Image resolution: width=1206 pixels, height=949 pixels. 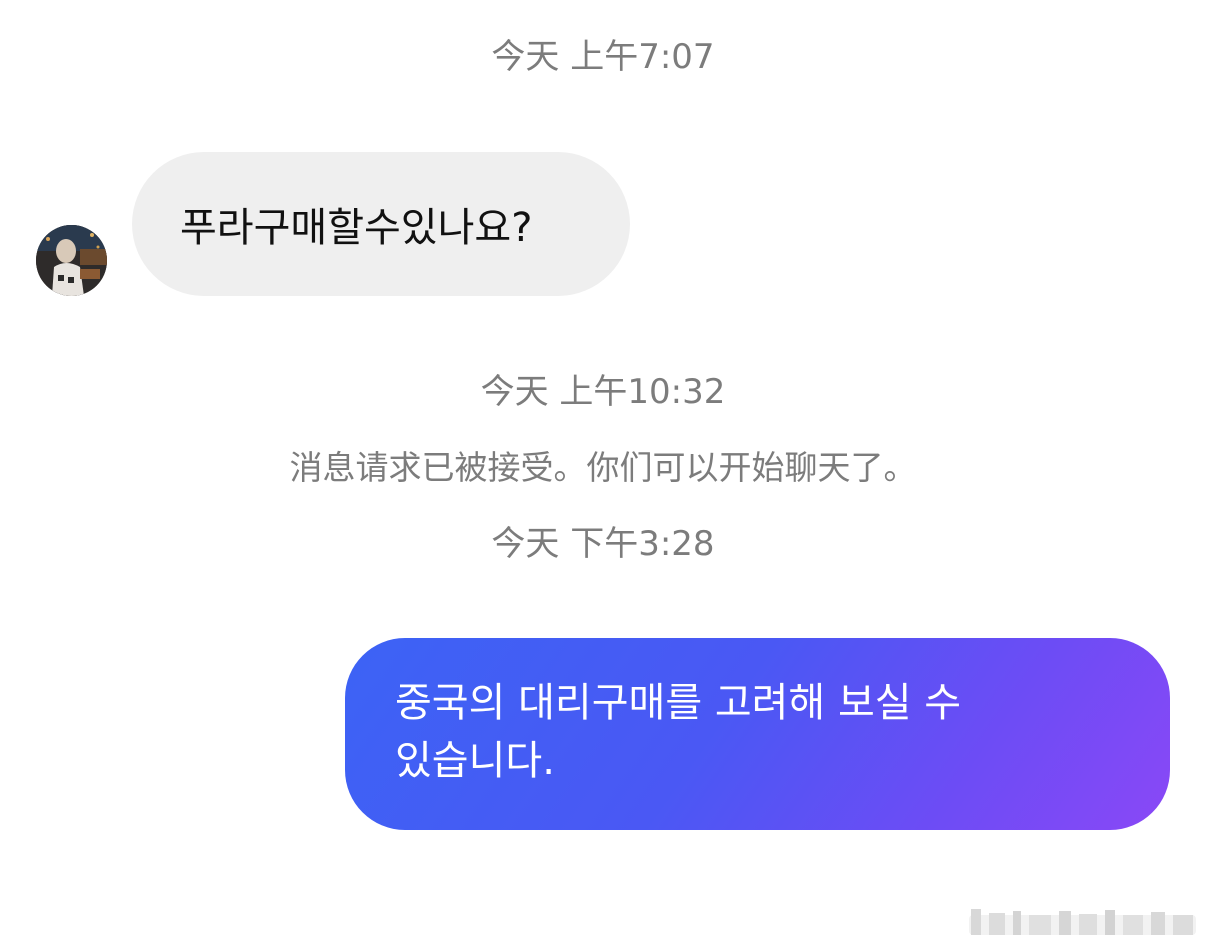 I want to click on timestamp: 今天 上午10:32, so click(x=603, y=392).